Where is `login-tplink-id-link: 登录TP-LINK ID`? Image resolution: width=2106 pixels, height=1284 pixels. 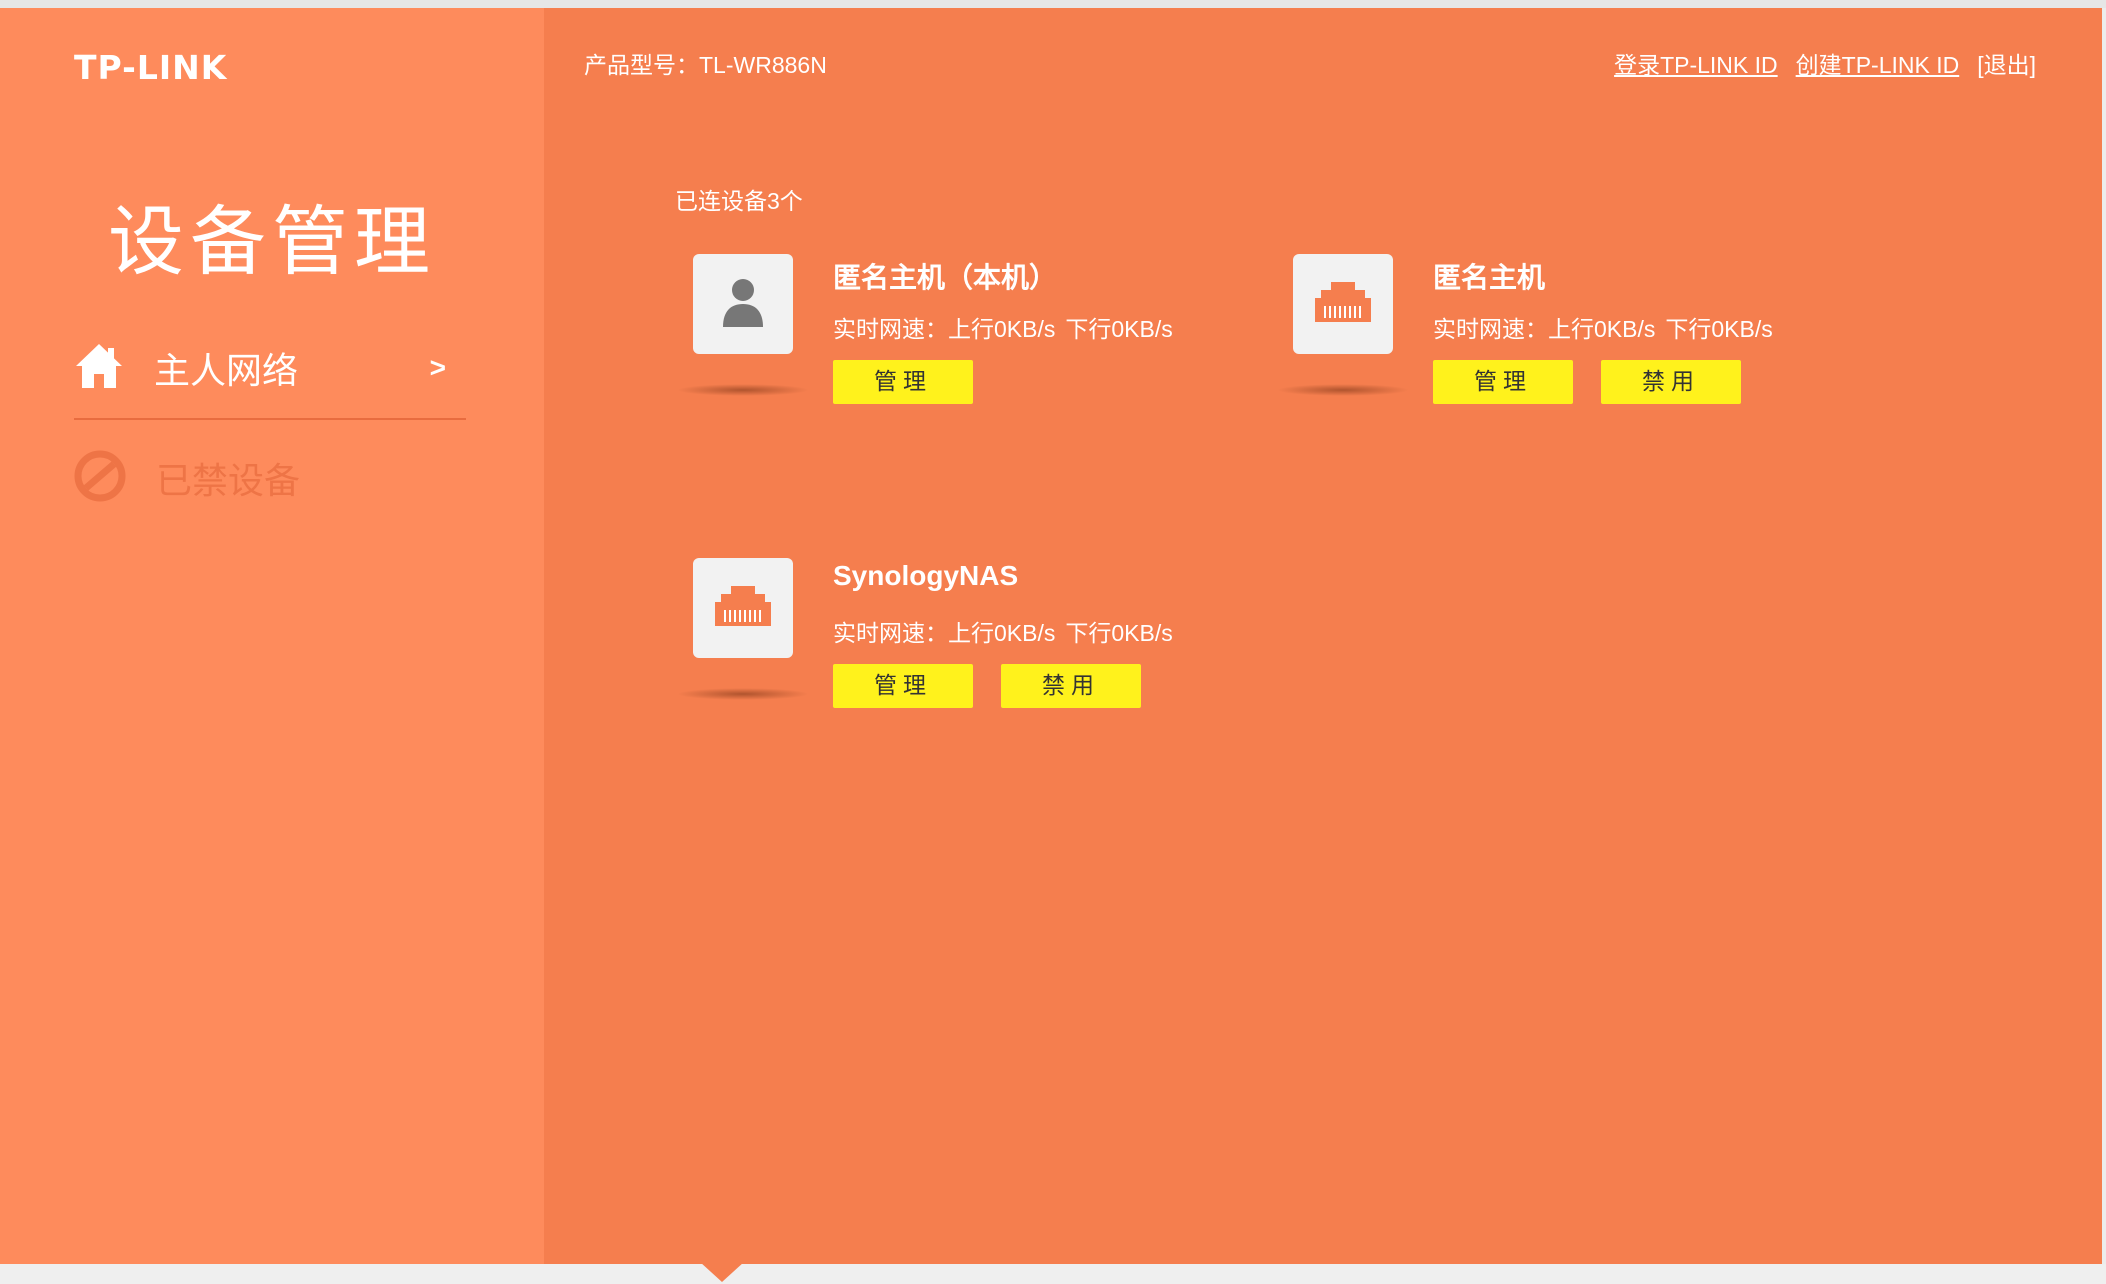
login-tplink-id-link: 登录TP-LINK ID is located at coordinates (1696, 63).